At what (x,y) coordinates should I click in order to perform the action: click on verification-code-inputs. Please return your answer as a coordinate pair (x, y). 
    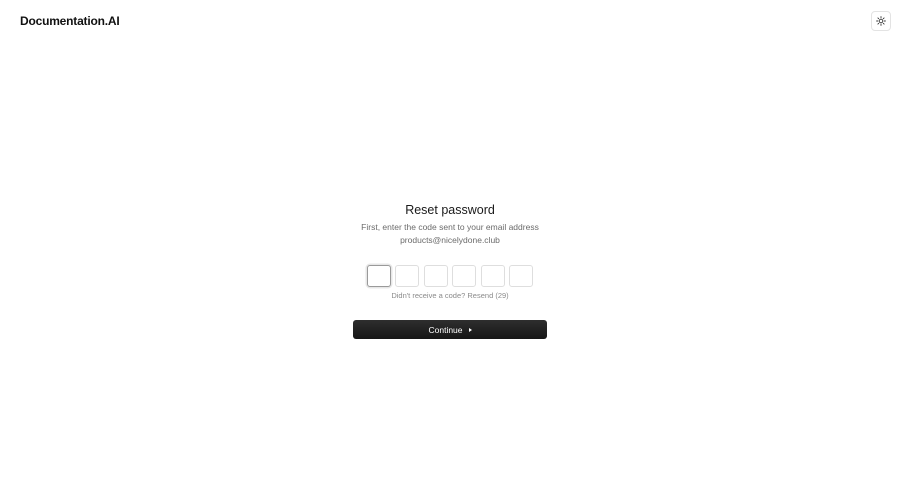
    Looking at the image, I should click on (450, 276).